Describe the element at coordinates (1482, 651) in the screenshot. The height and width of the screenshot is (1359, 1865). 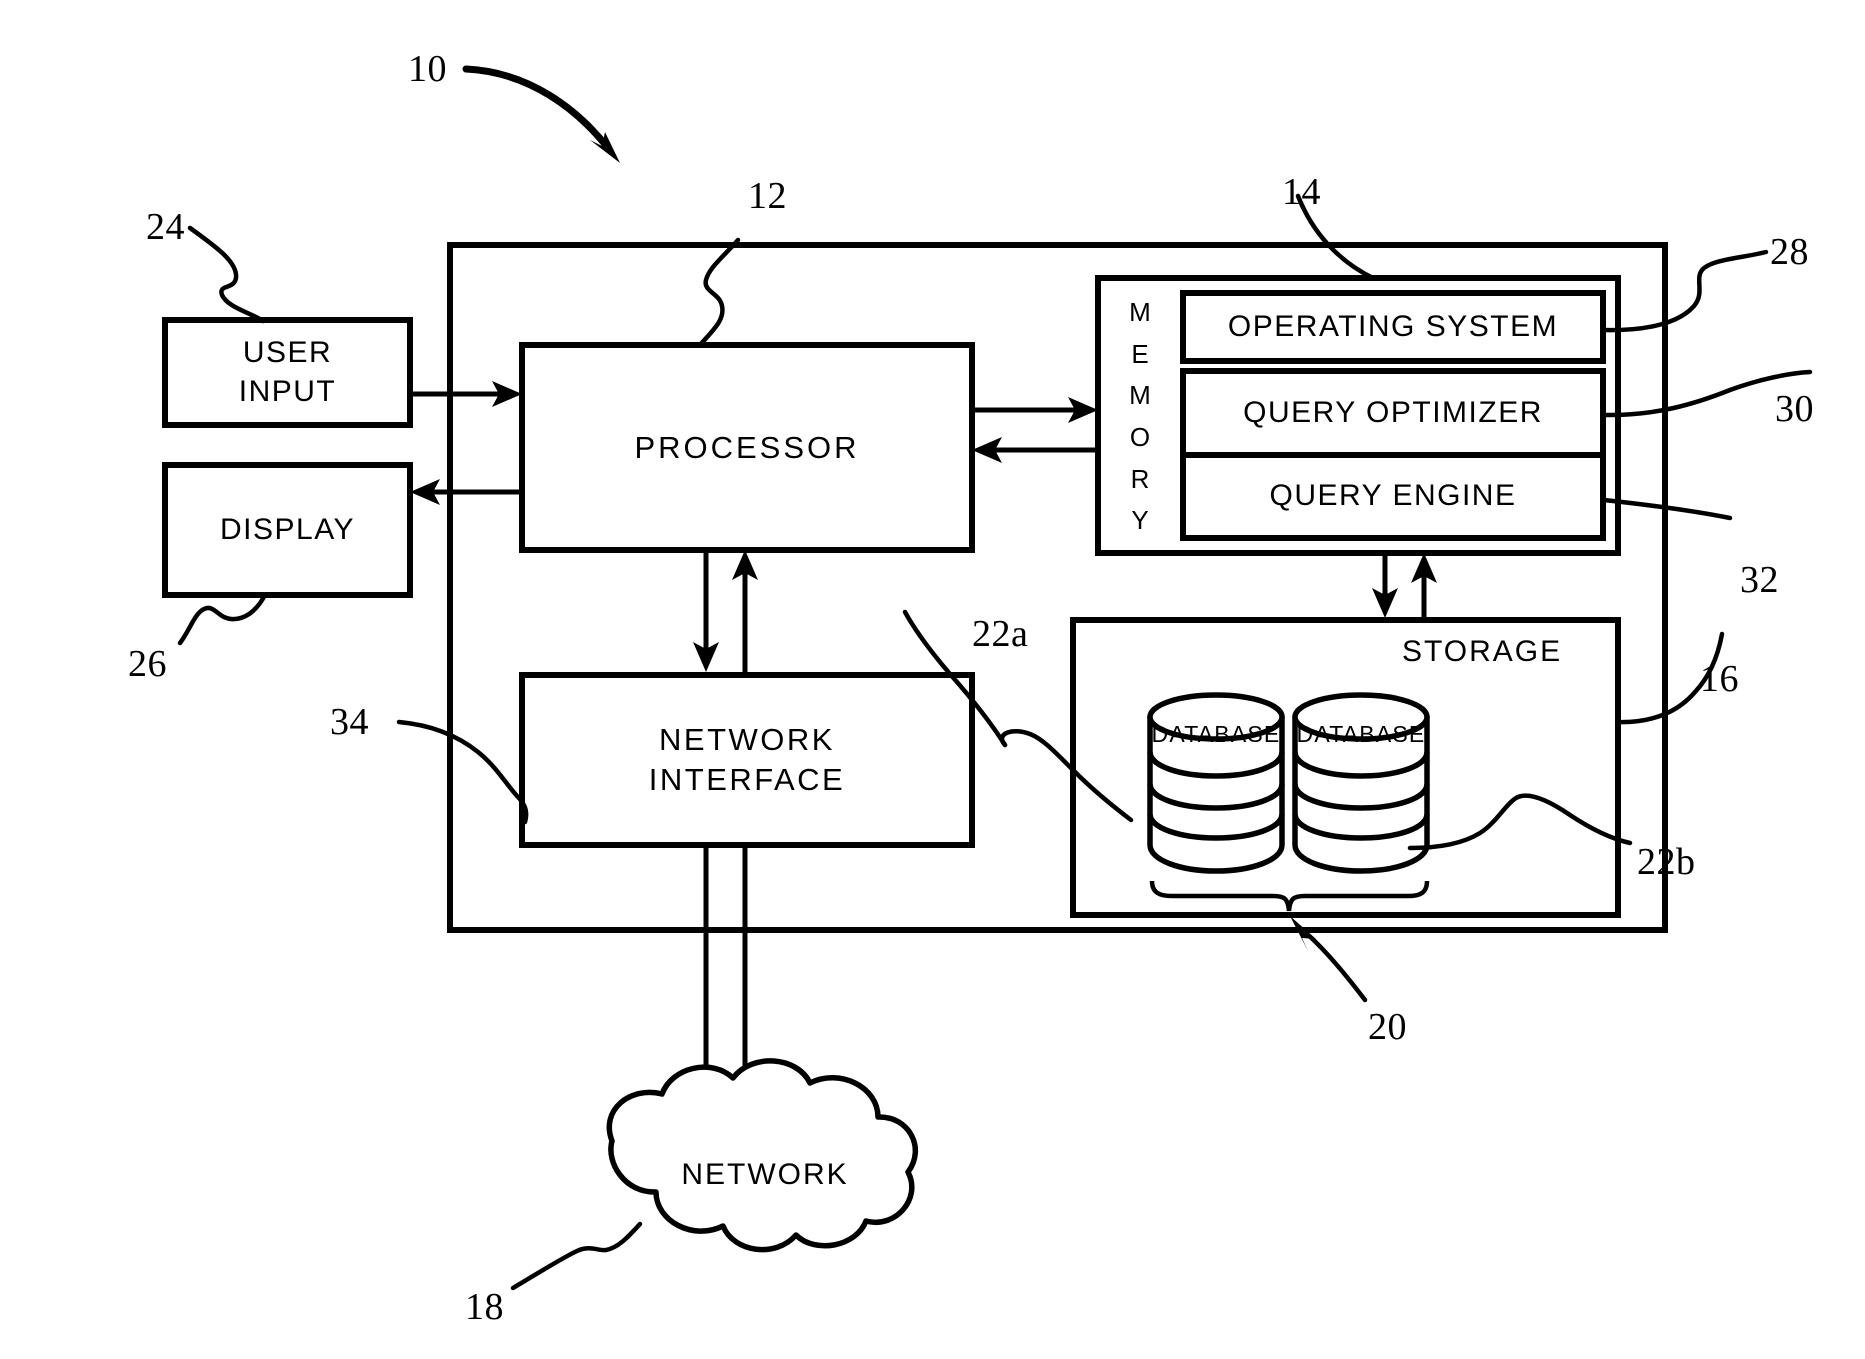
I see `storage-label: STORAGE` at that location.